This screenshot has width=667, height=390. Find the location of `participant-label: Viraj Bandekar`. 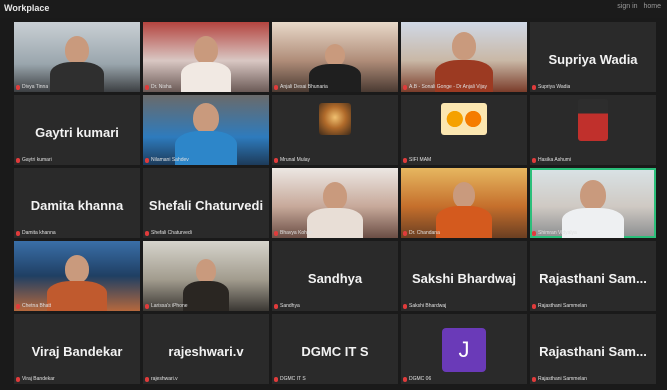

participant-label: Viraj Bandekar is located at coordinates (35, 379).